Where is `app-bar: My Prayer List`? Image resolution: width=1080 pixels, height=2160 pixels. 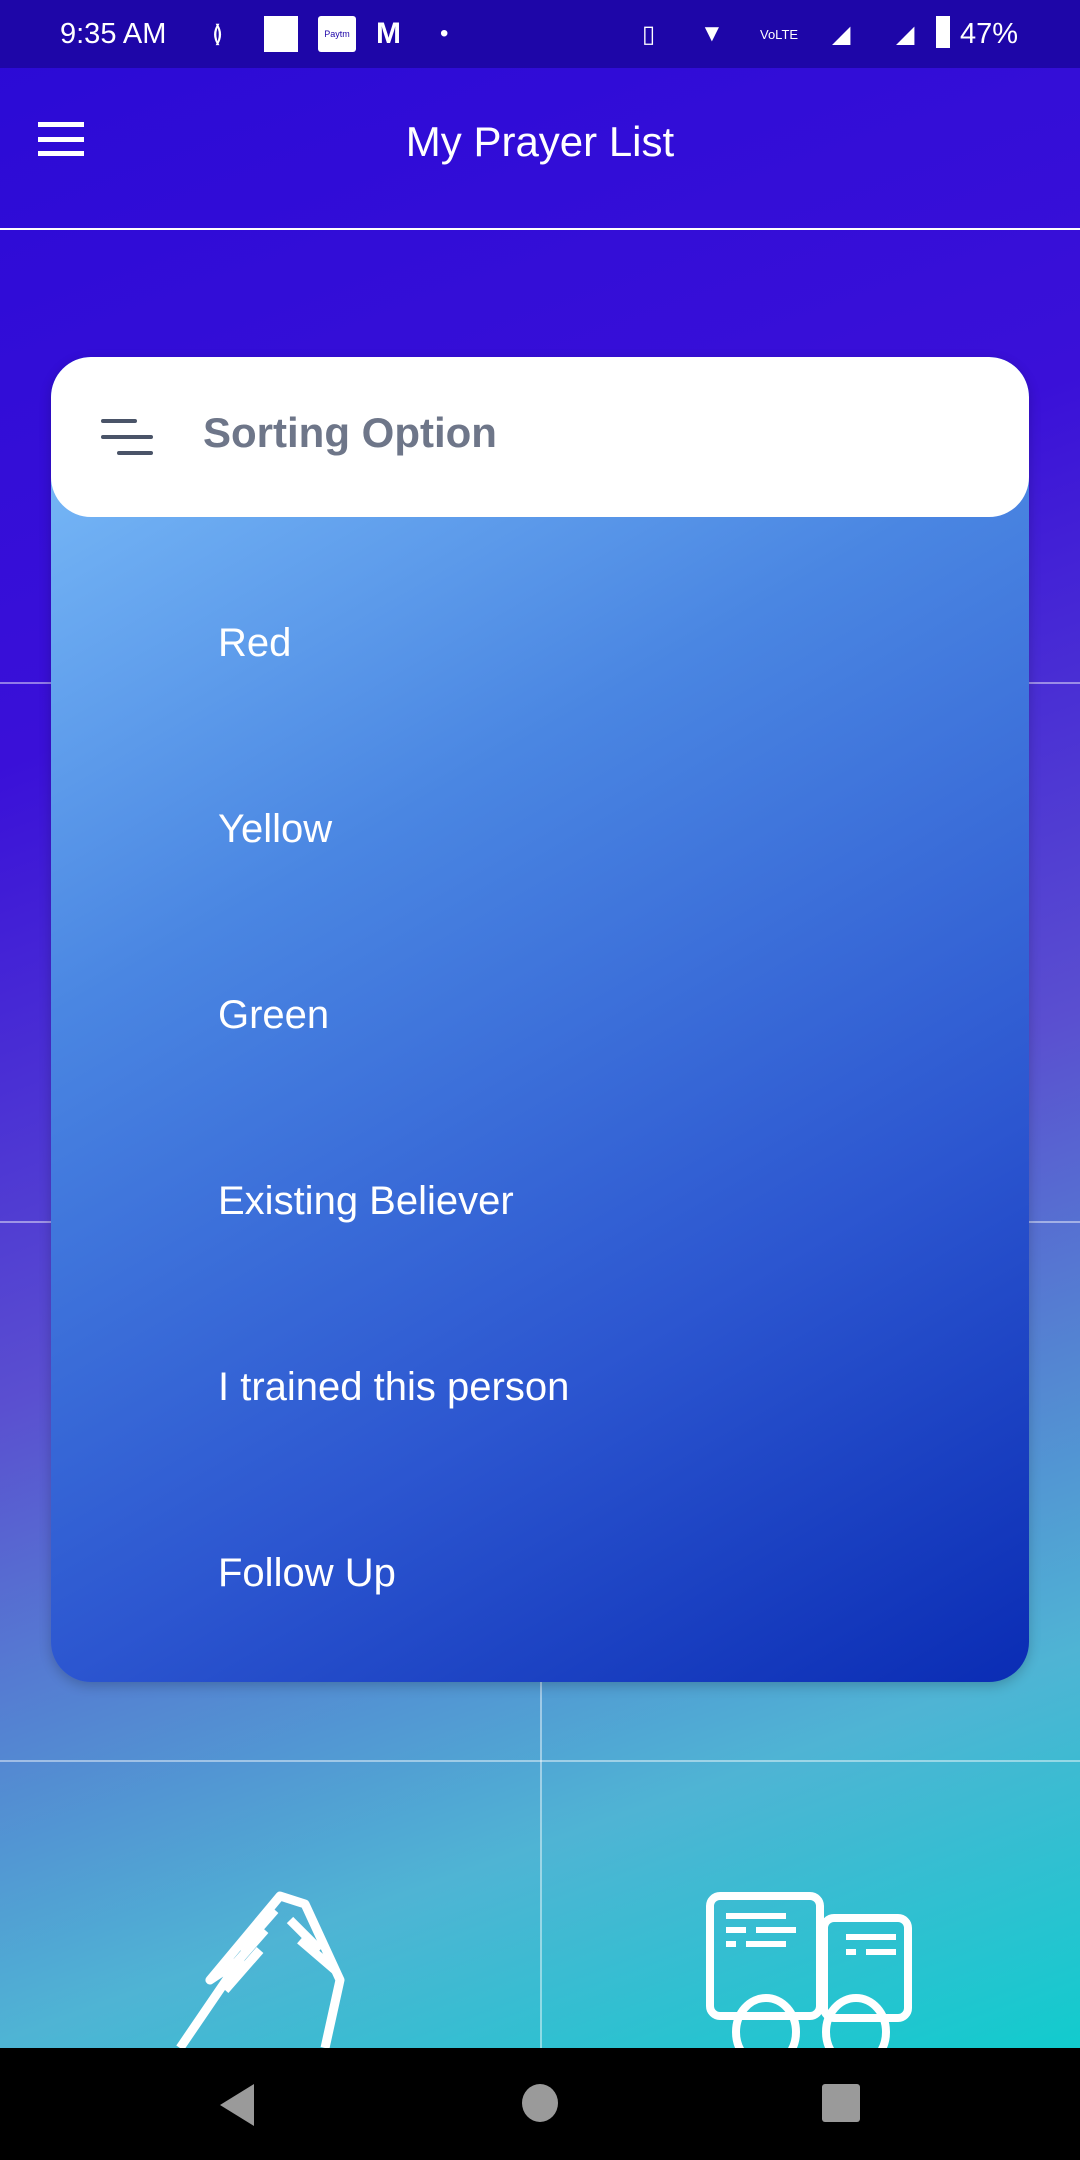
app-bar: My Prayer List is located at coordinates (540, 149).